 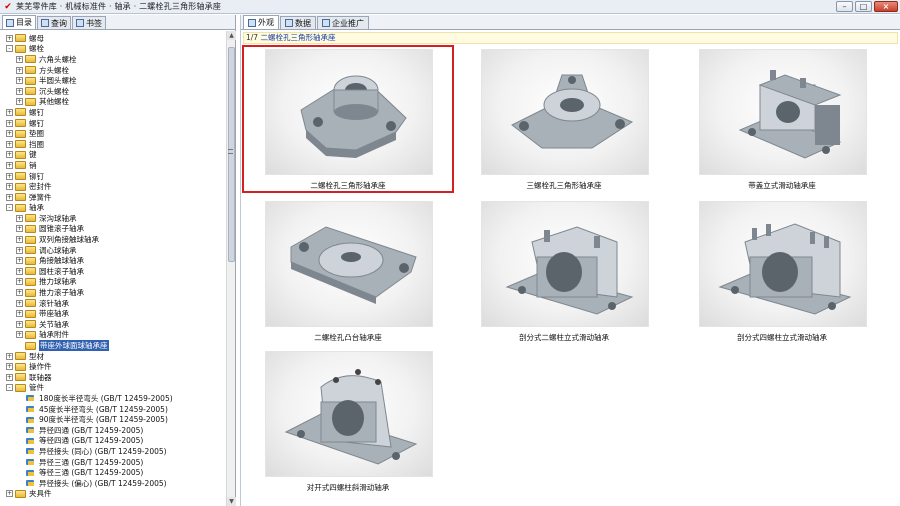 I want to click on tree-item: + 六角头螺栓, so click(x=113, y=59).